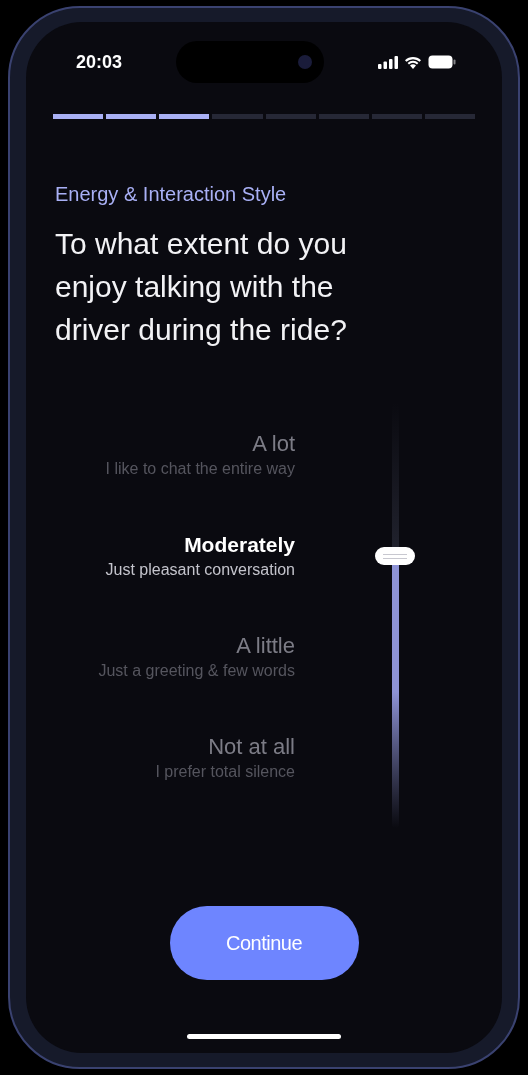 This screenshot has width=528, height=1075. What do you see at coordinates (388, 62) in the screenshot?
I see `signal-icon` at bounding box center [388, 62].